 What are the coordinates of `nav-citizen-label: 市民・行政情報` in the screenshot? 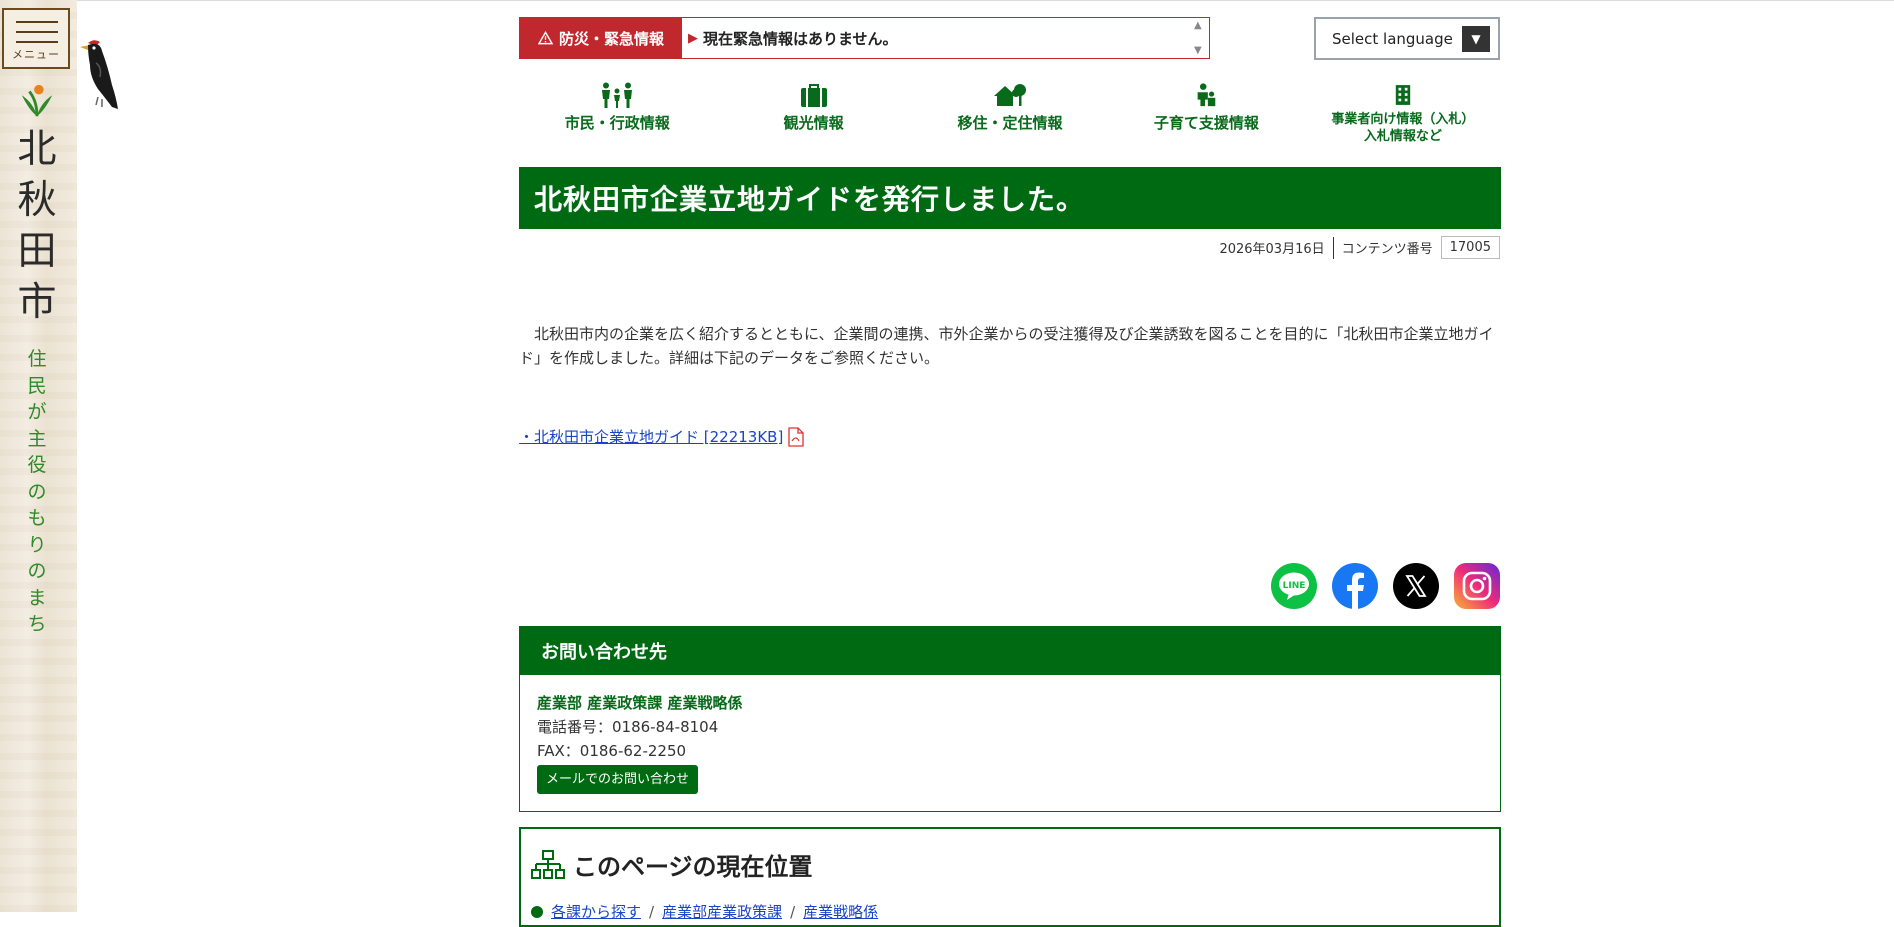 It's located at (617, 123).